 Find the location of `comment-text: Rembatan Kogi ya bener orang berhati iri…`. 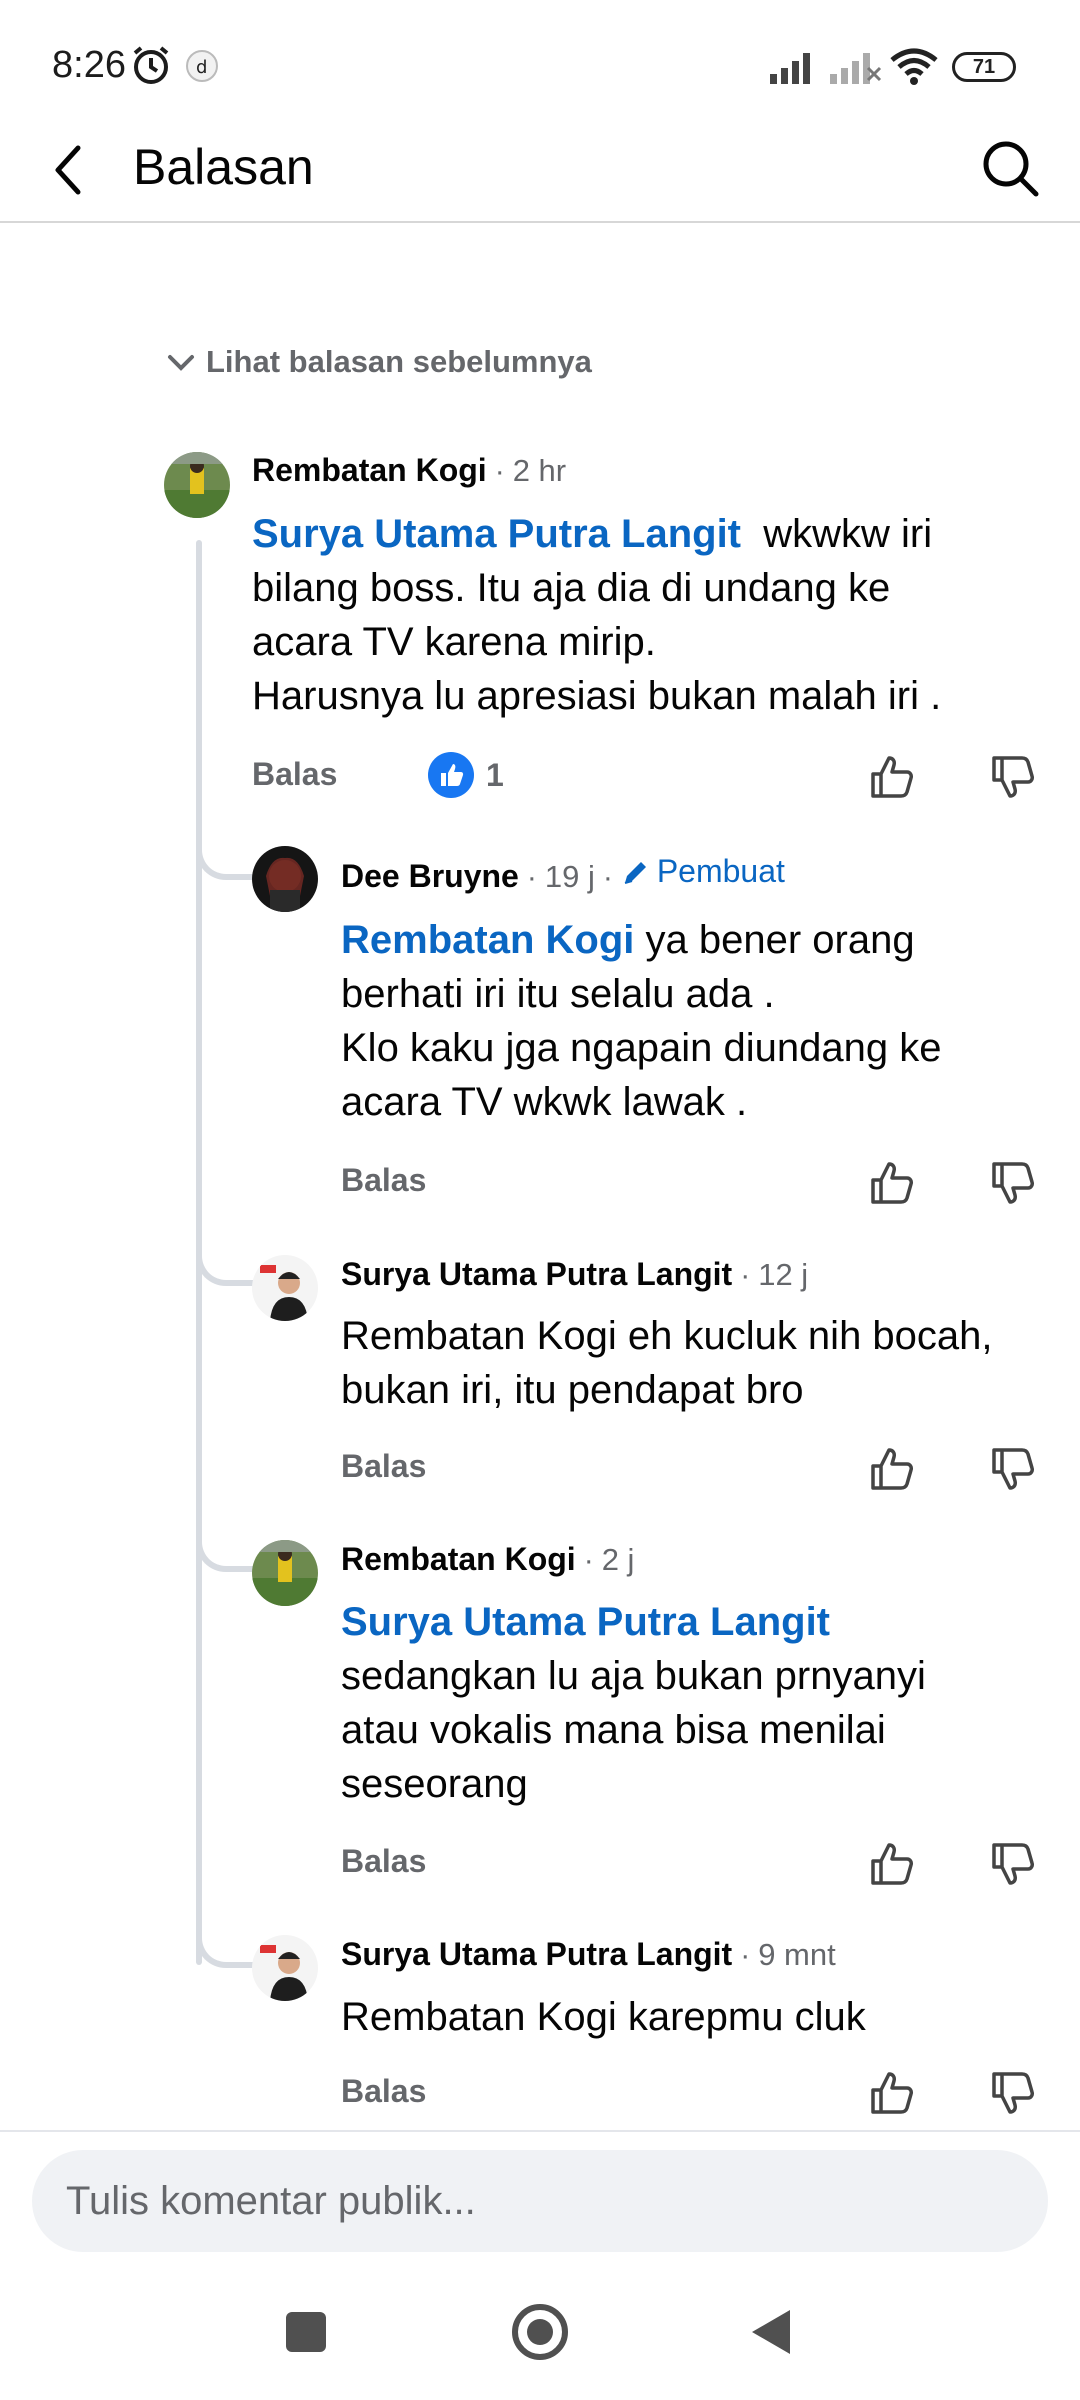

comment-text: Rembatan Kogi ya bener orang berhati iri… is located at coordinates (641, 1021).